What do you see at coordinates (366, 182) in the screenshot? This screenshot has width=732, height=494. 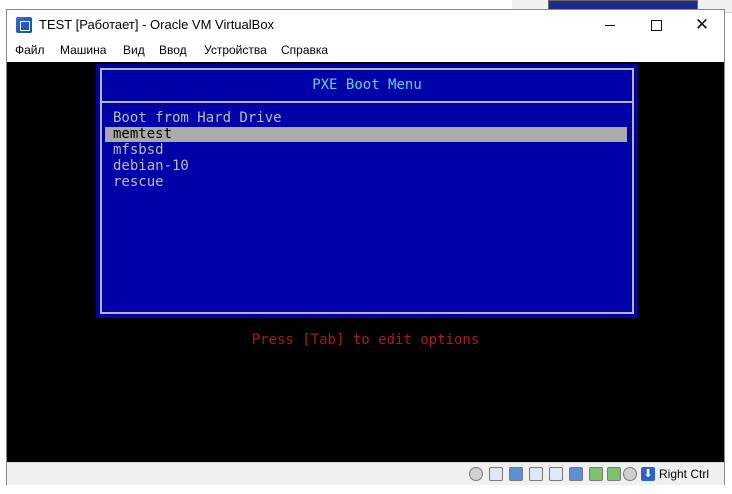 I see `pxe-entry-rescue: rescue` at bounding box center [366, 182].